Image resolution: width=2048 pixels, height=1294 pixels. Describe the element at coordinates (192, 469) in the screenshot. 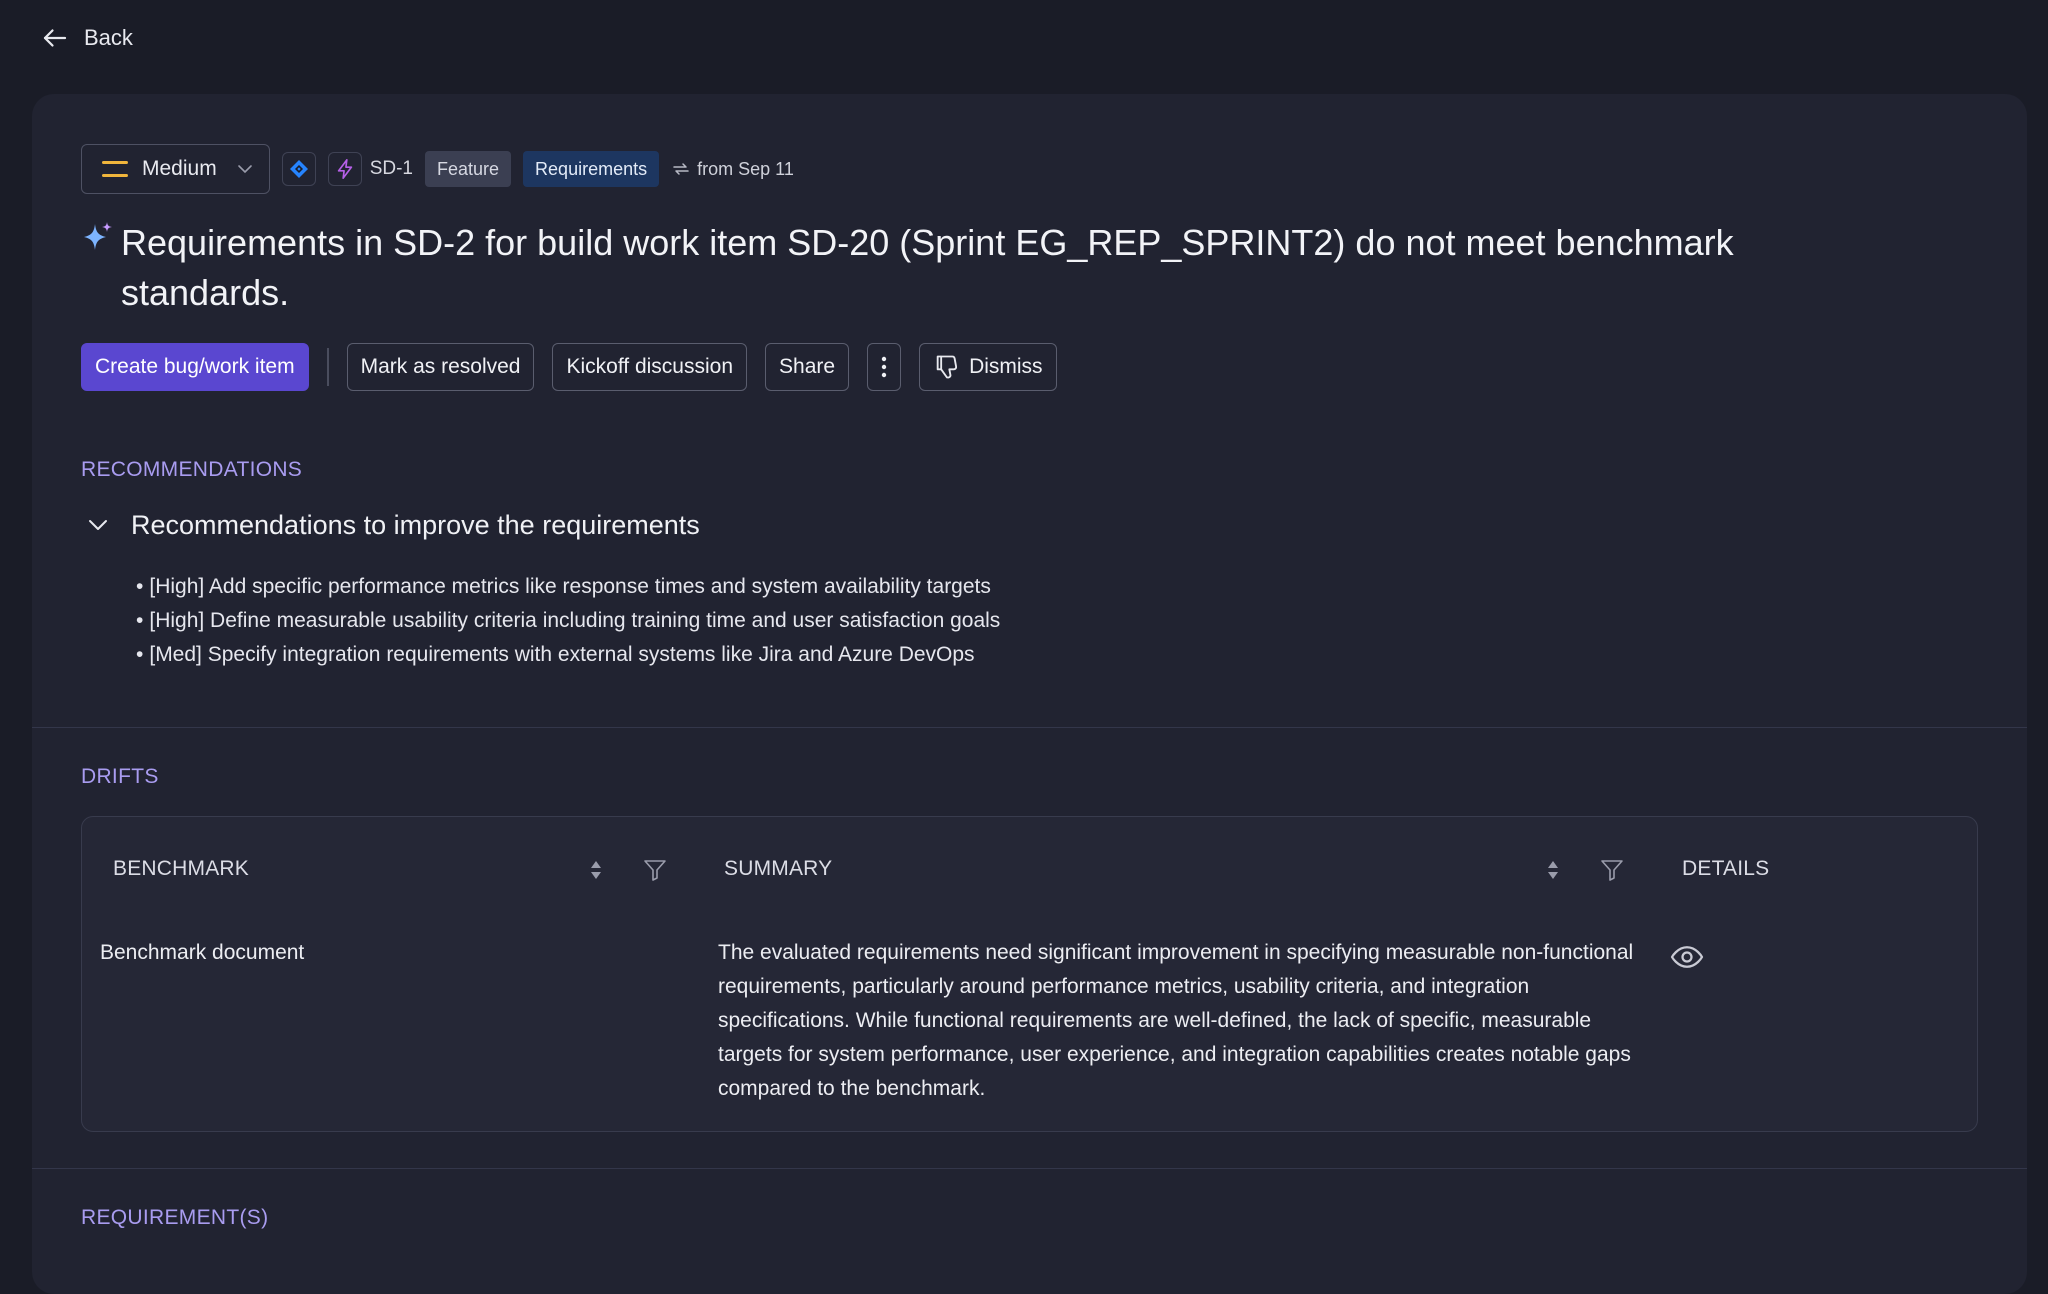

I see `recommendations-section-label: RECOMMENDATIONS` at that location.